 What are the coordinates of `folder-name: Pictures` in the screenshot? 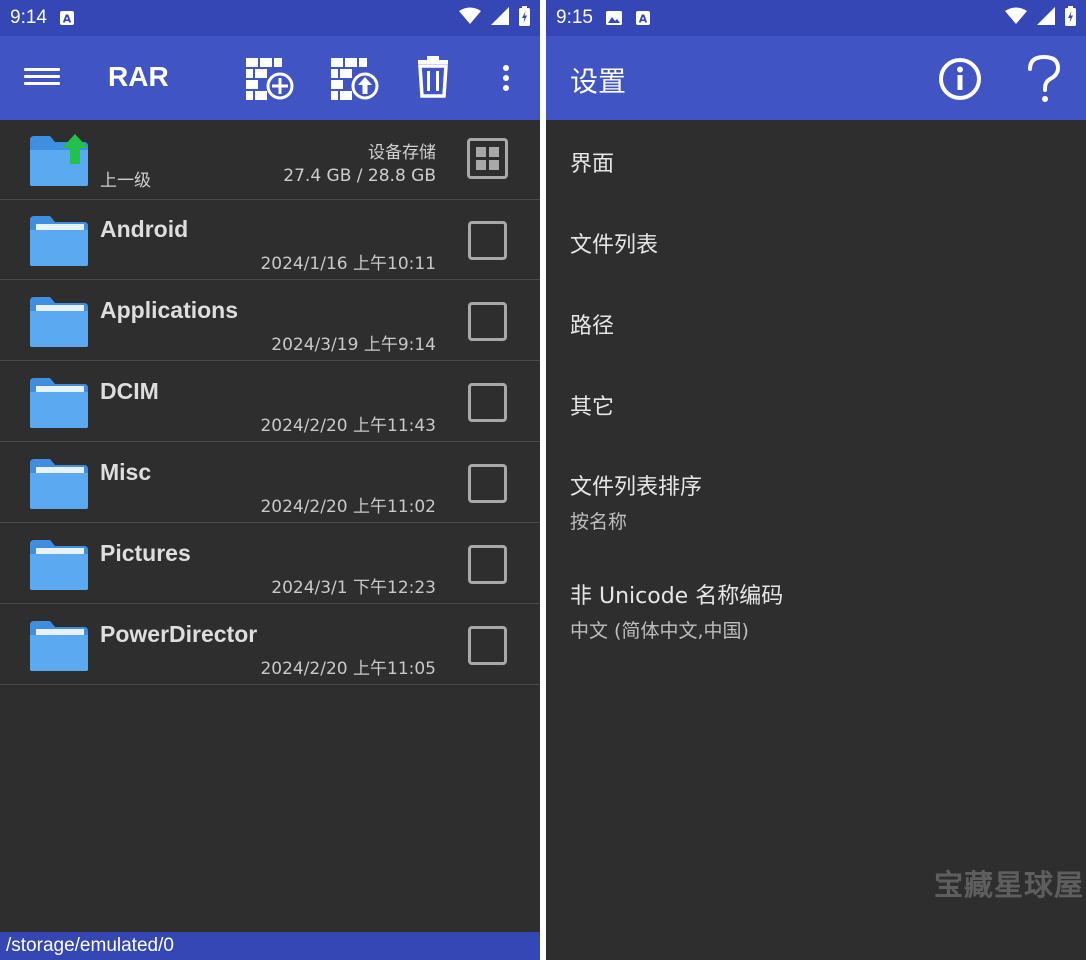 It's located at (145, 553).